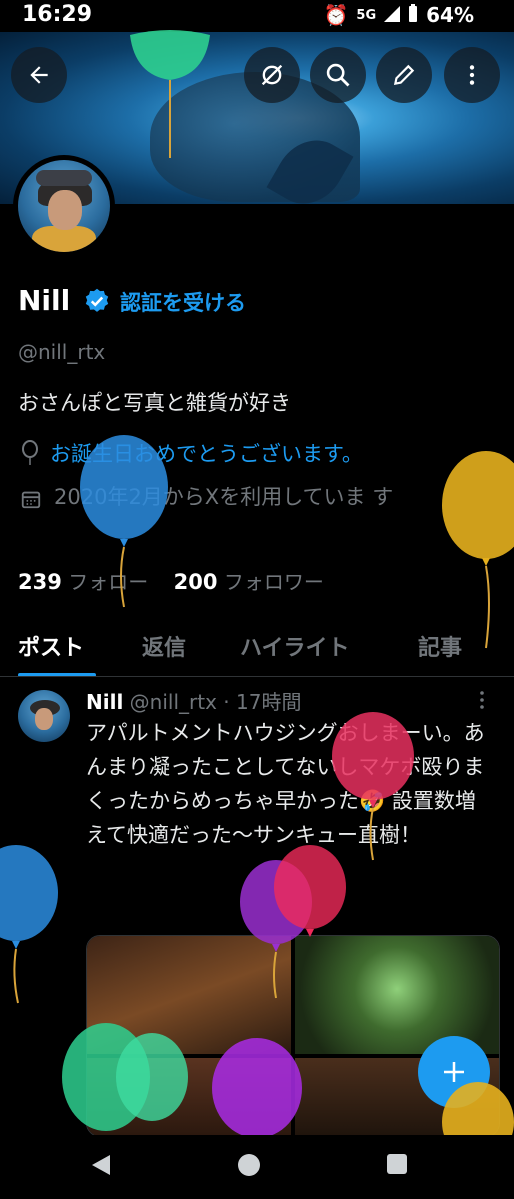  Describe the element at coordinates (195, 582) in the screenshot. I see `followers-count: 200` at that location.